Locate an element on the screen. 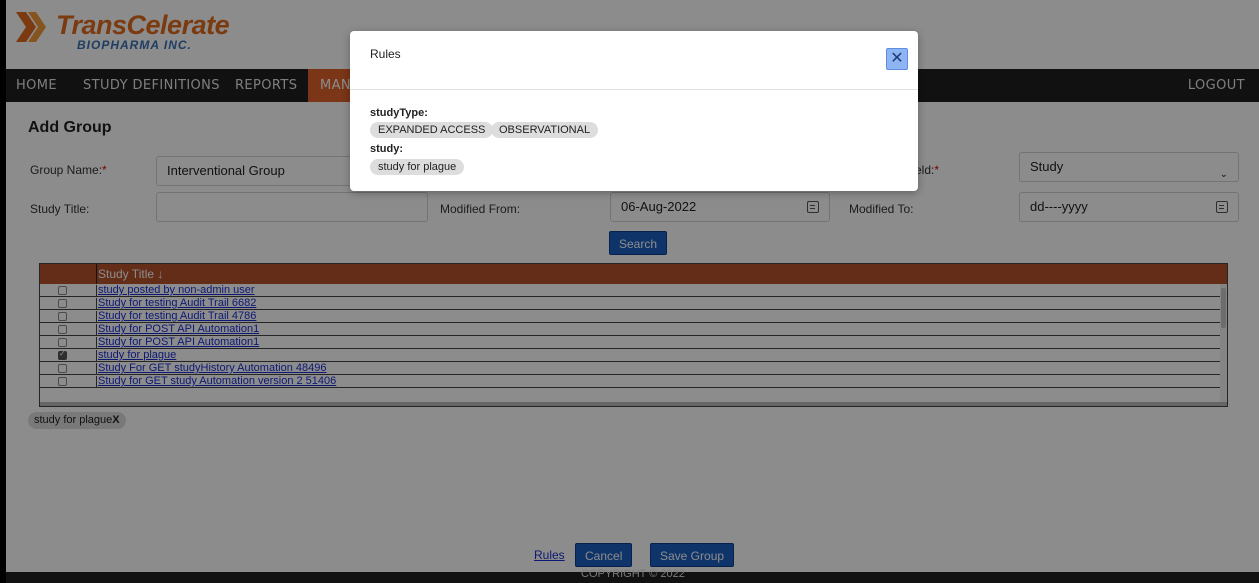 The image size is (1259, 583). rule-value-chip: OBSERVATIONAL is located at coordinates (545, 130).